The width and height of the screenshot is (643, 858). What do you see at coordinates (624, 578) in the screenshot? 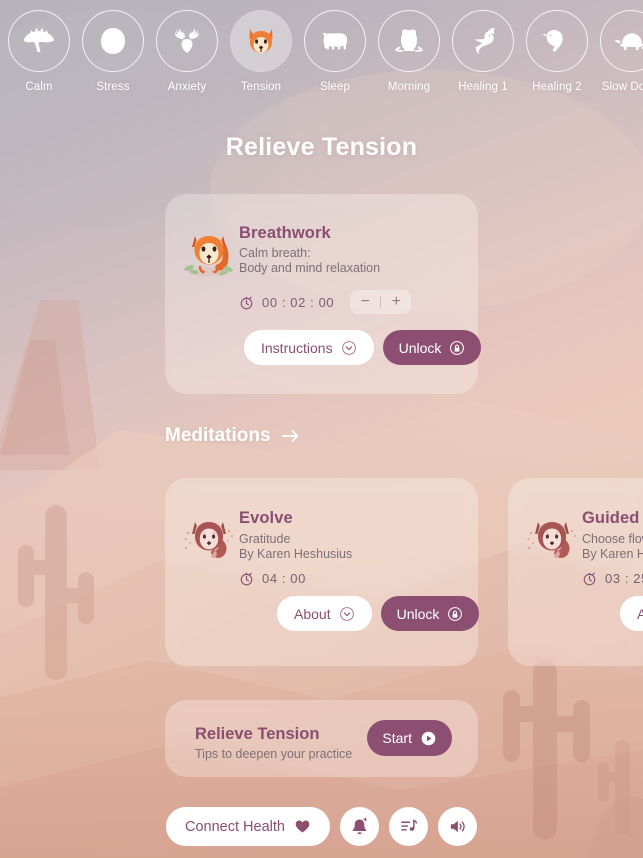
I see `guided-duration: 03 : 25` at bounding box center [624, 578].